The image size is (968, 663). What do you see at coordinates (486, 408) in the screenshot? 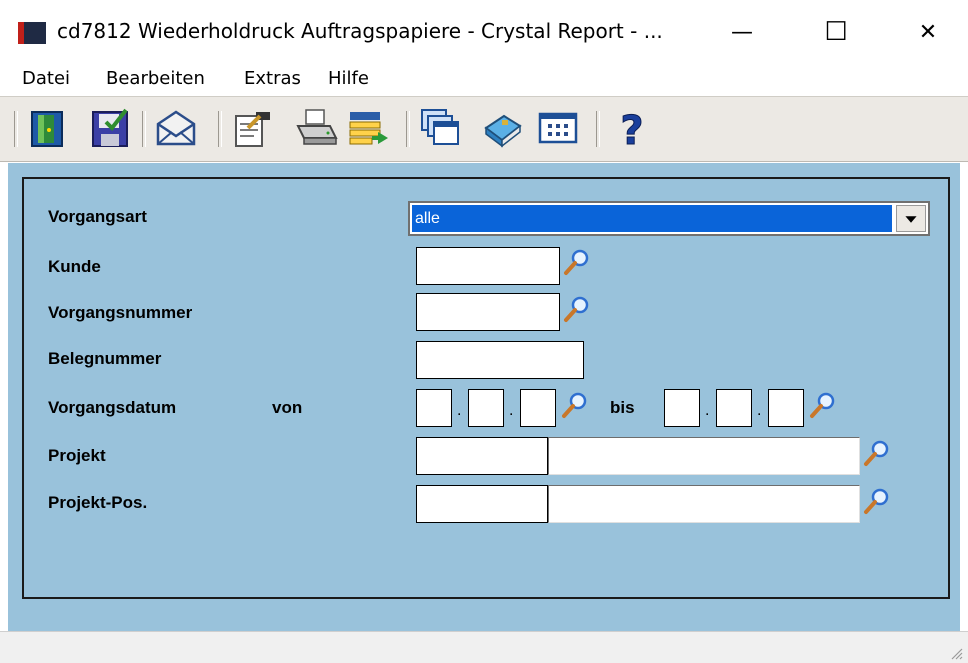
I see `von-month-field` at bounding box center [486, 408].